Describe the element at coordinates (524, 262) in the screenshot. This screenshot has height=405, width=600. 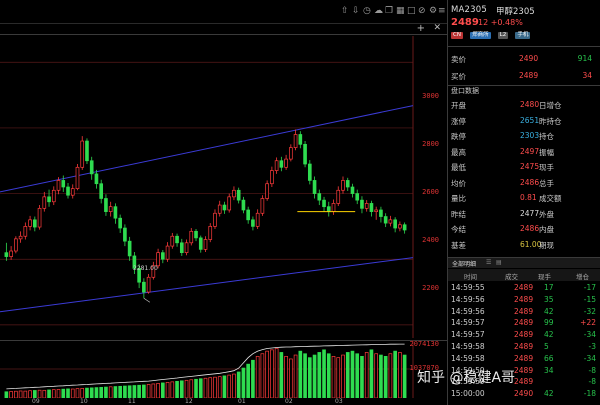
I see `tick-tabs: 全部明细 ☰ ▤` at that location.